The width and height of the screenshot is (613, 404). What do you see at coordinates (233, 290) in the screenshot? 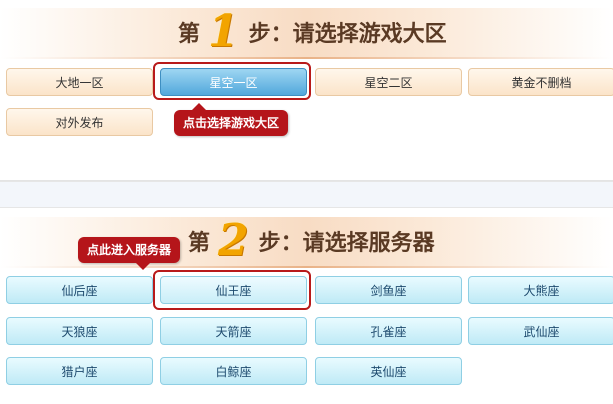
I see `server-button-xianwang: 仙王座` at bounding box center [233, 290].